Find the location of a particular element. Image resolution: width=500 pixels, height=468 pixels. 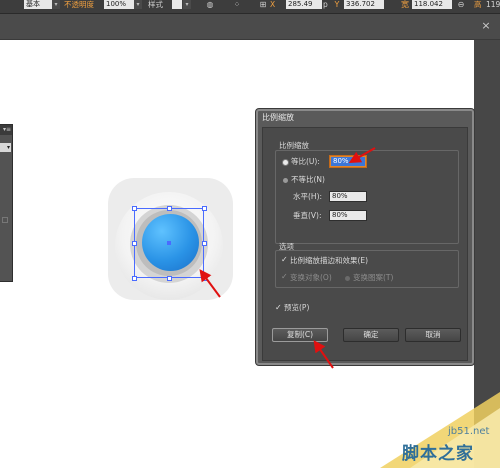

watermark-logo is located at coordinates (440, 430).